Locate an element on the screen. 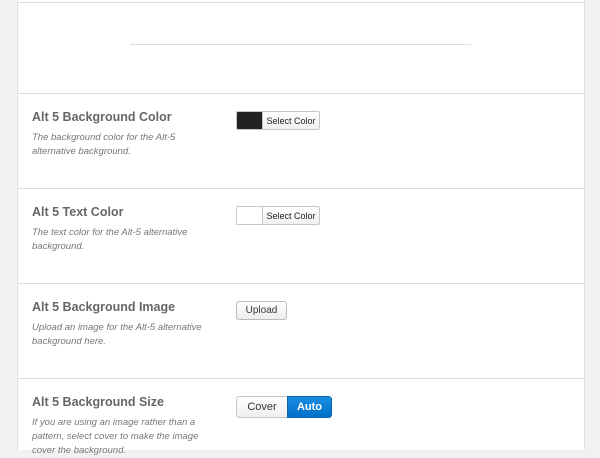  text-select-color-button: Select Color is located at coordinates (291, 215).